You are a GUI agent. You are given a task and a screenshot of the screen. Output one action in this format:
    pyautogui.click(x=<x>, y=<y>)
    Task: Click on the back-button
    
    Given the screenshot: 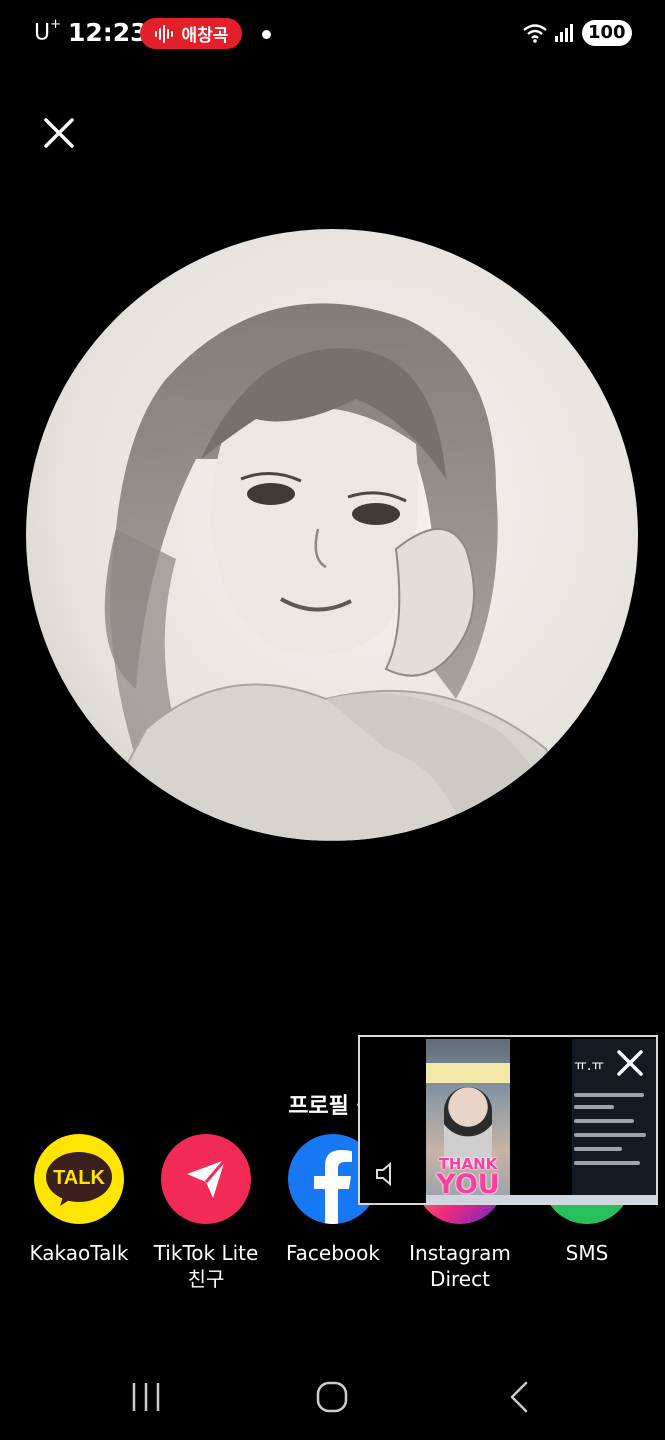 What is the action you would take?
    pyautogui.click(x=518, y=1399)
    